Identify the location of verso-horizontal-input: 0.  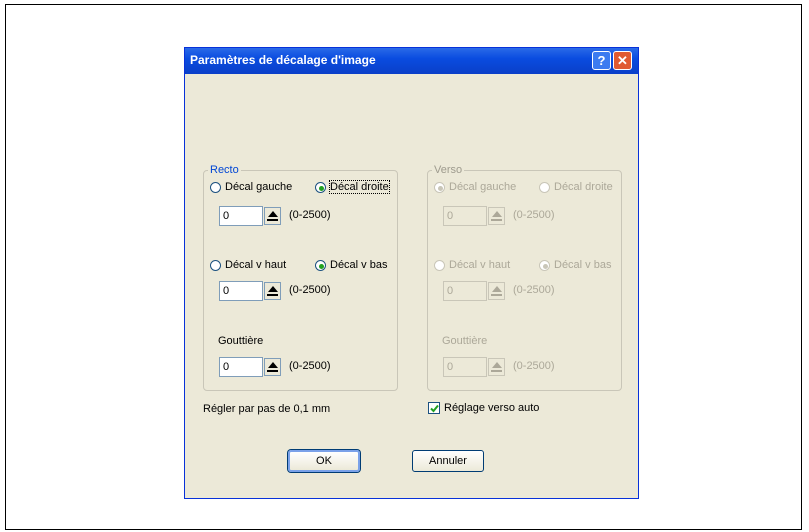
(465, 216).